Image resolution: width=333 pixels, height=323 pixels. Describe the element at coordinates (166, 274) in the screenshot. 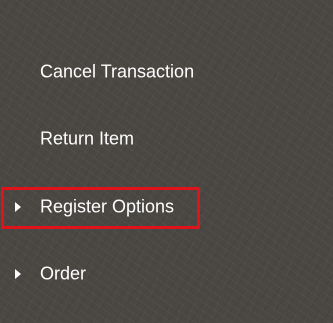

I see `menu-item-order: Order` at that location.